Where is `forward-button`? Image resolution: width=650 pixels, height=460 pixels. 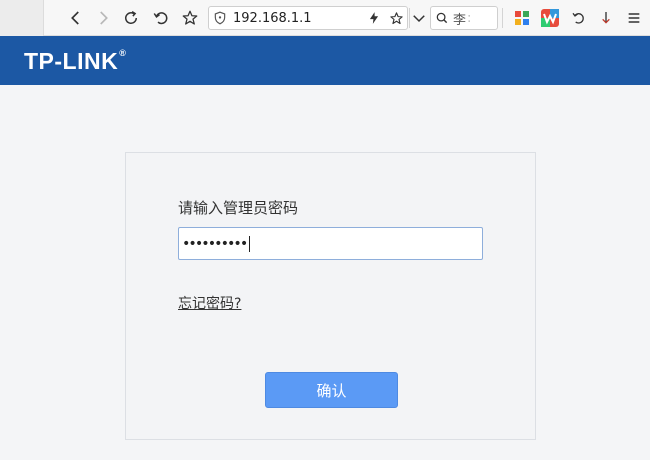 forward-button is located at coordinates (103, 18).